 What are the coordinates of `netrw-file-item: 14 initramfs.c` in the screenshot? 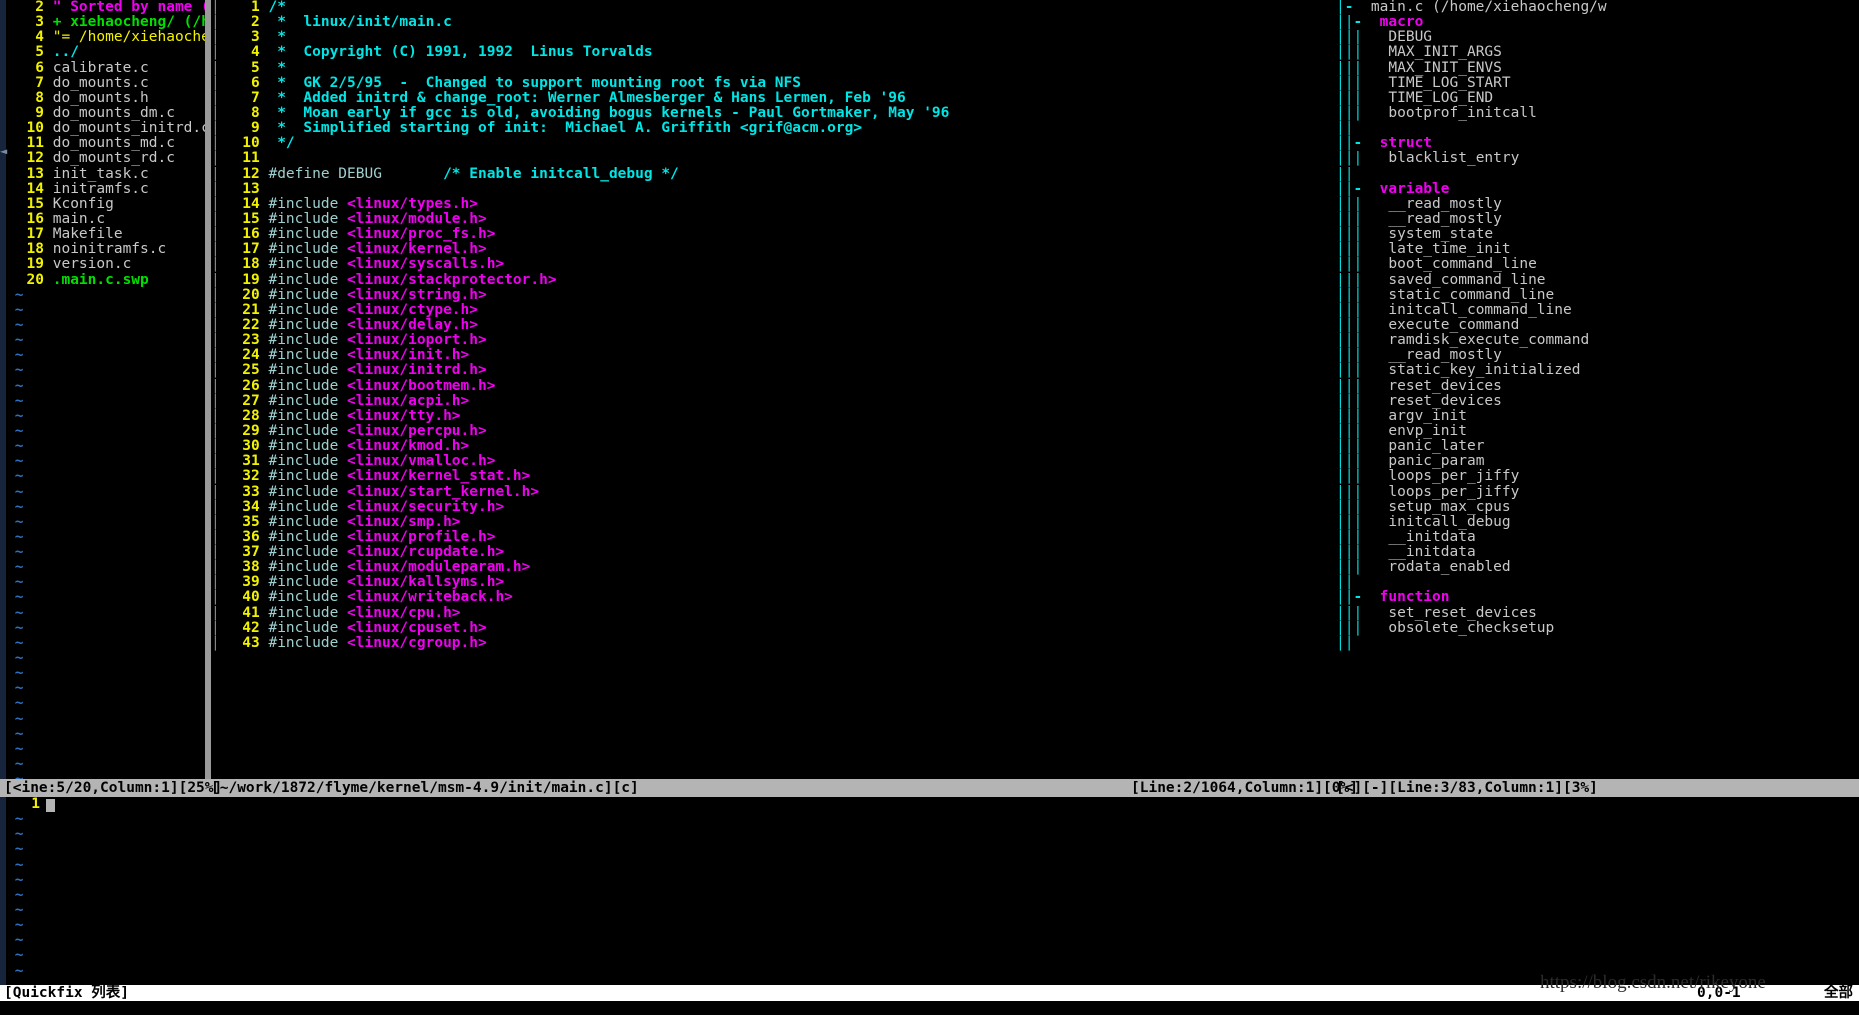 It's located at (105, 189).